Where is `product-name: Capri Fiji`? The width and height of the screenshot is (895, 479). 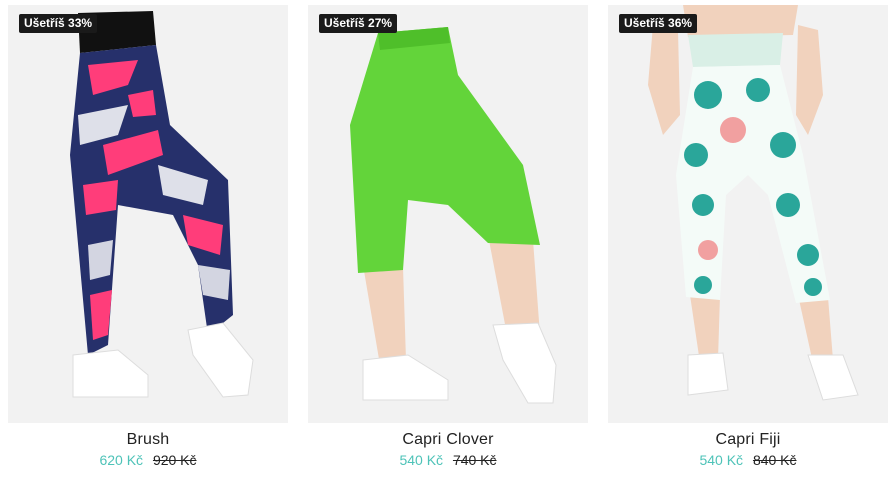 product-name: Capri Fiji is located at coordinates (748, 440).